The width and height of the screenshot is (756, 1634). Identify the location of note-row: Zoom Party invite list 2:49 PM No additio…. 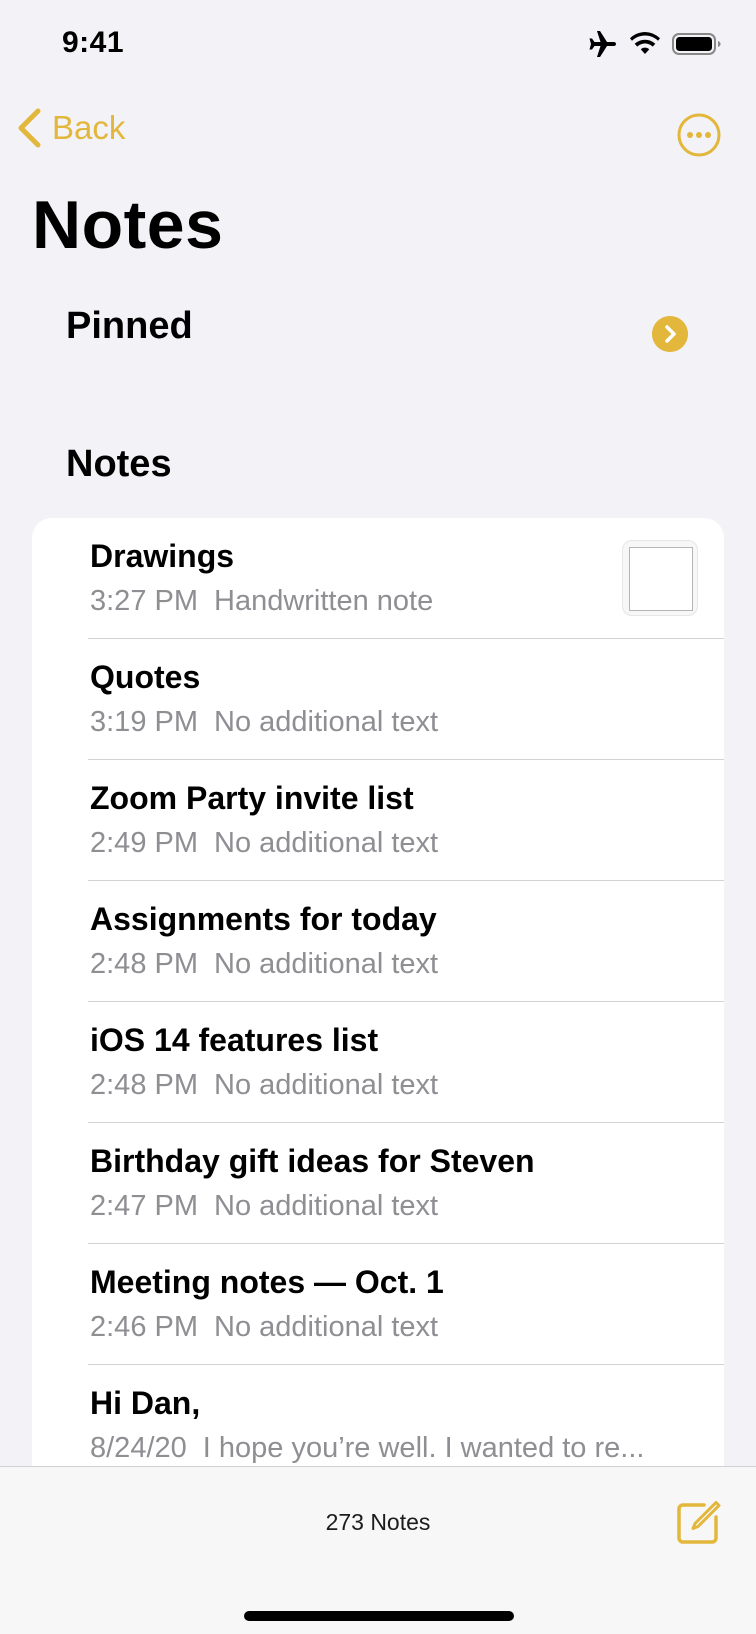
(378, 820).